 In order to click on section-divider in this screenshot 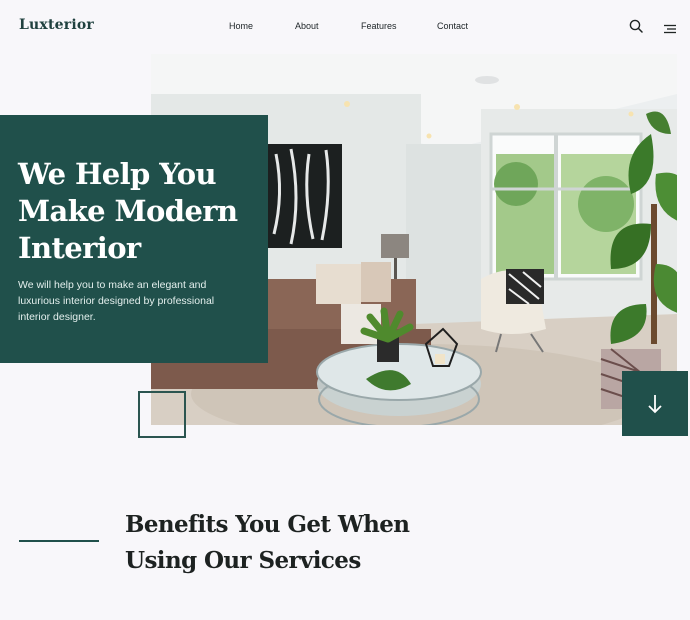, I will do `click(59, 541)`.